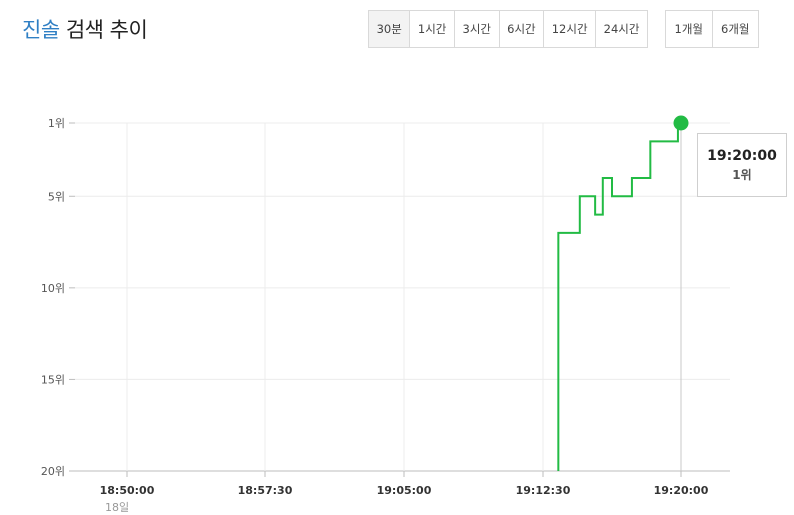  Describe the element at coordinates (127, 490) in the screenshot. I see `x-tick-label: 18:50:00` at that location.